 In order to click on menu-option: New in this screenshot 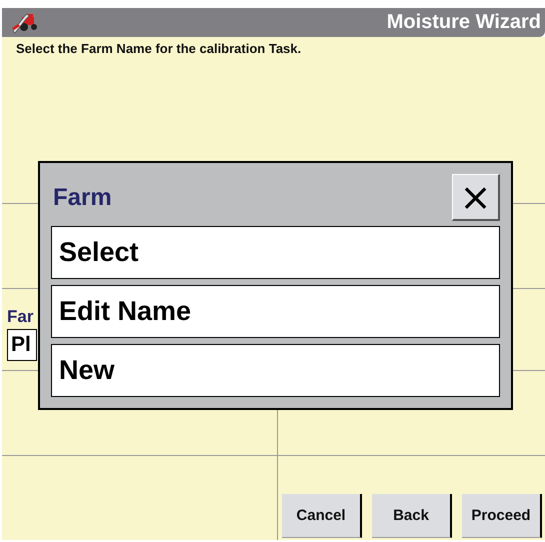, I will do `click(275, 370)`.